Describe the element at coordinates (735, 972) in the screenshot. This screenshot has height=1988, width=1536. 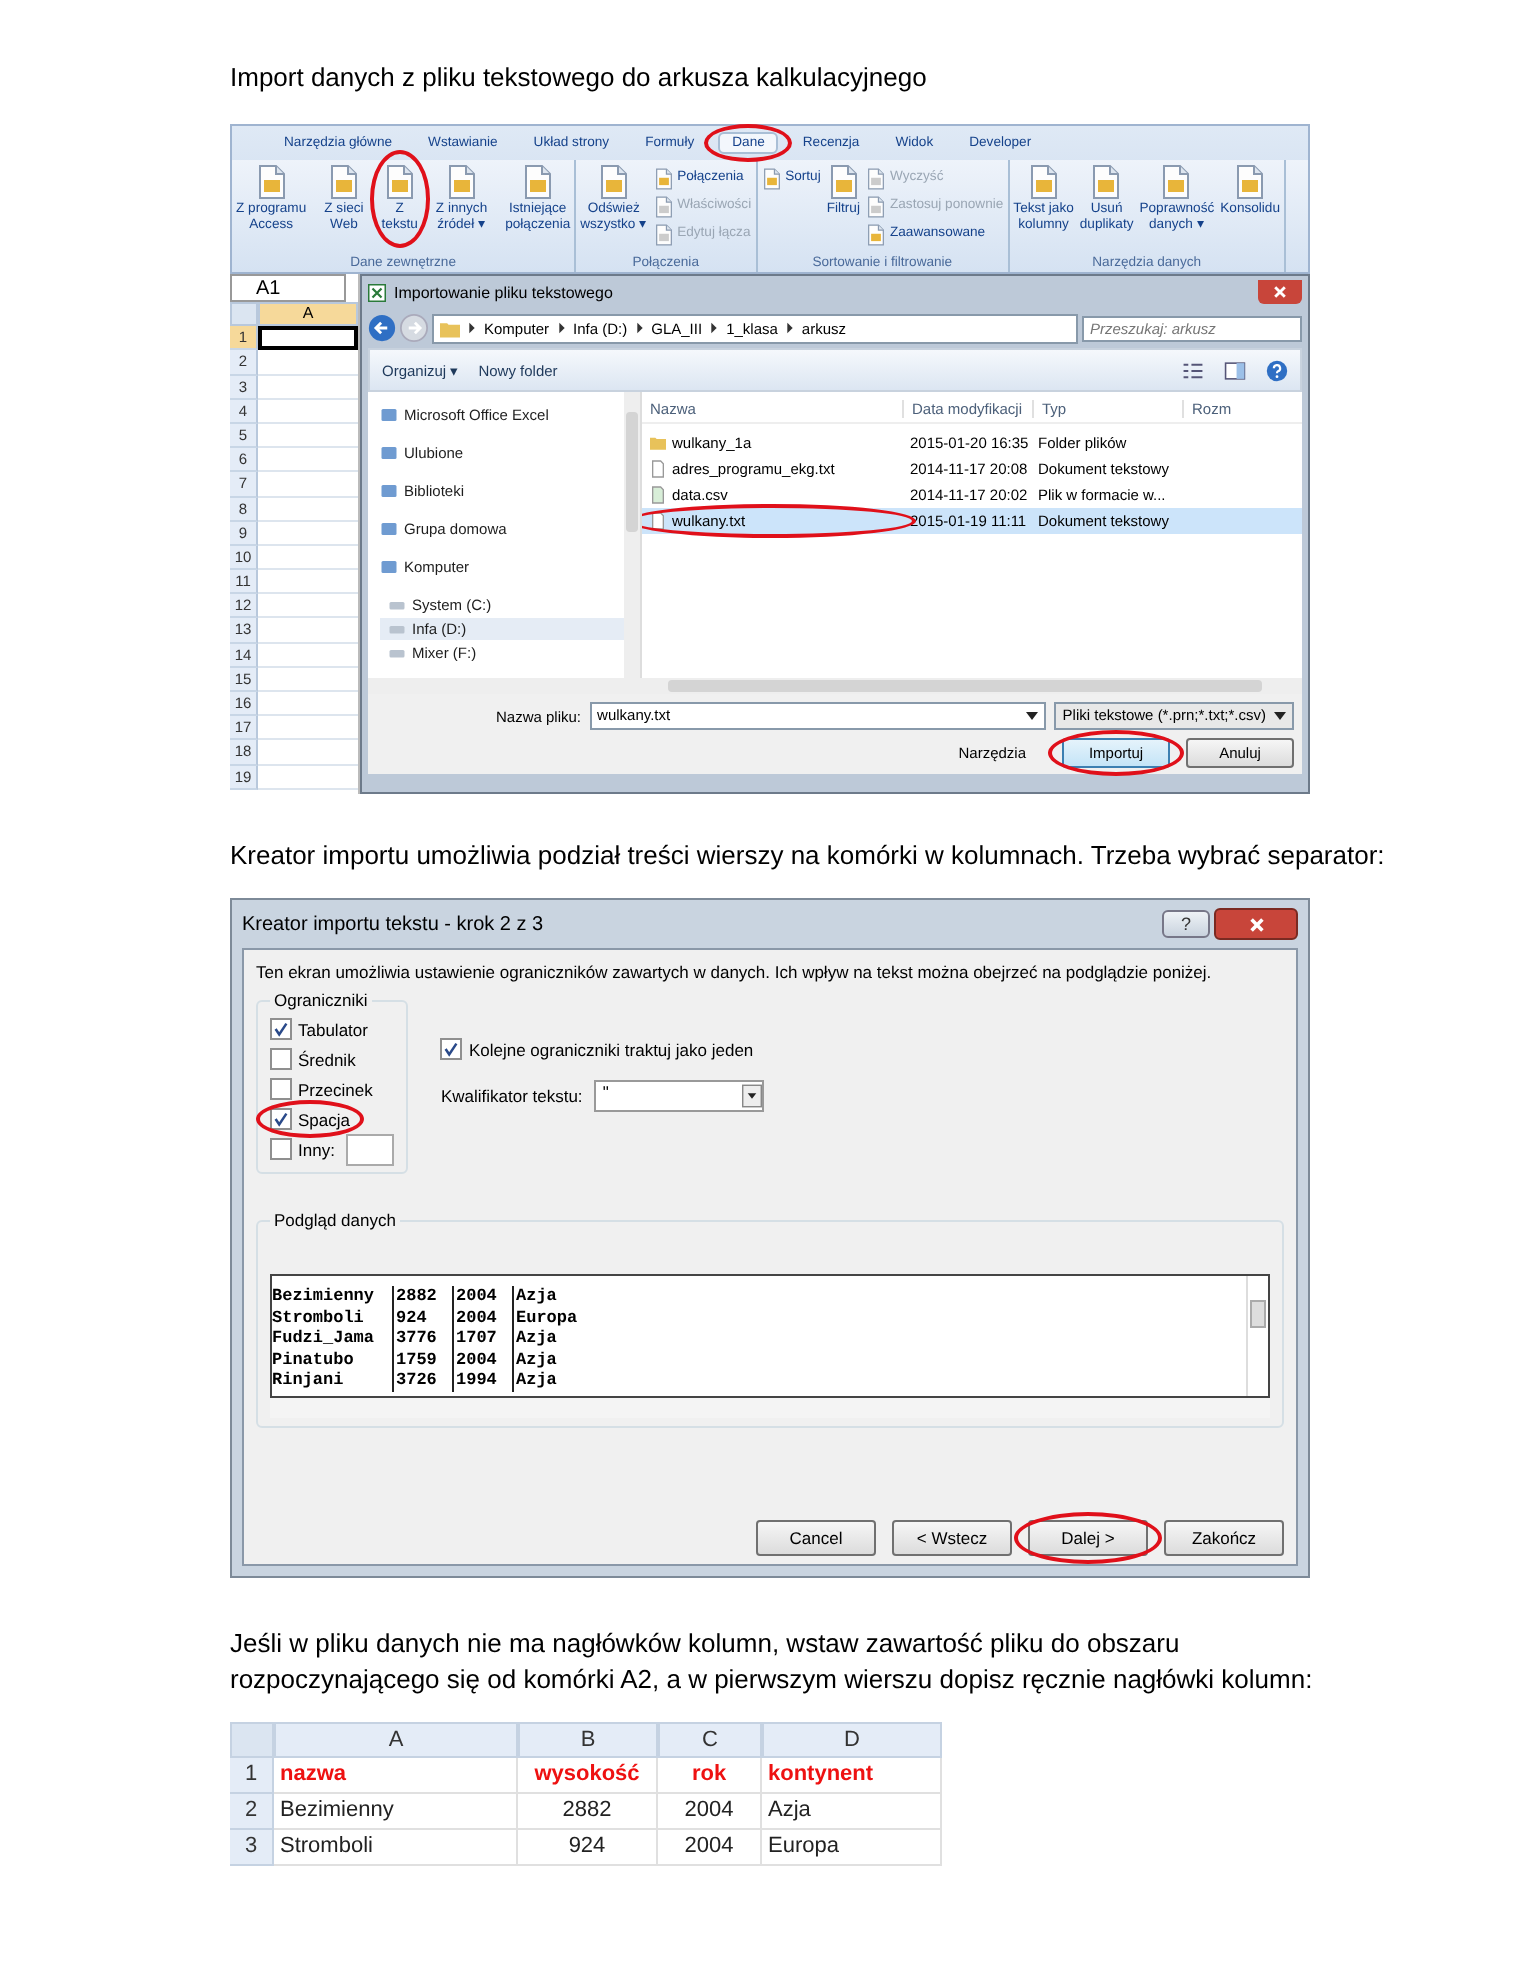
I see `description-text: Ten ekran umożliwia ustawienie ograniczników zawartych w danych. Ich wpływ na tekst można obejrzeć na podglądzie poniżej.` at that location.